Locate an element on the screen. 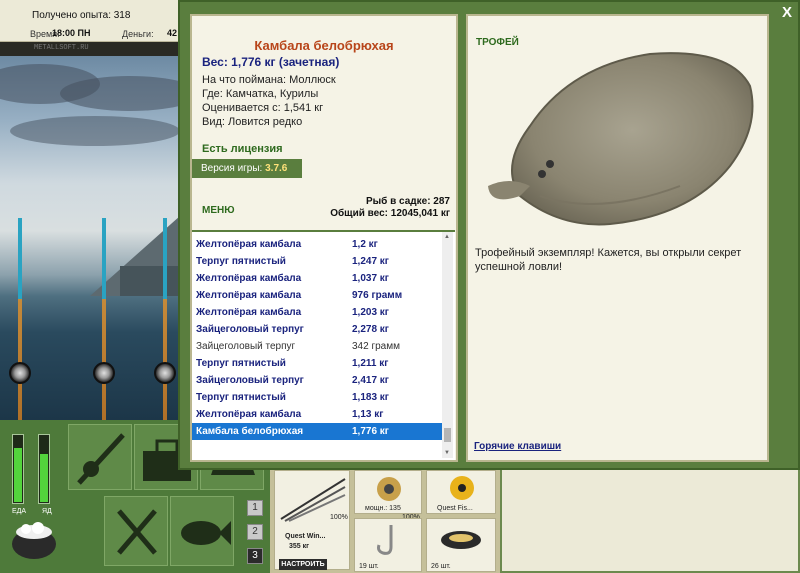  watermark-strip: METALLSOFT.RU is located at coordinates (89, 49).